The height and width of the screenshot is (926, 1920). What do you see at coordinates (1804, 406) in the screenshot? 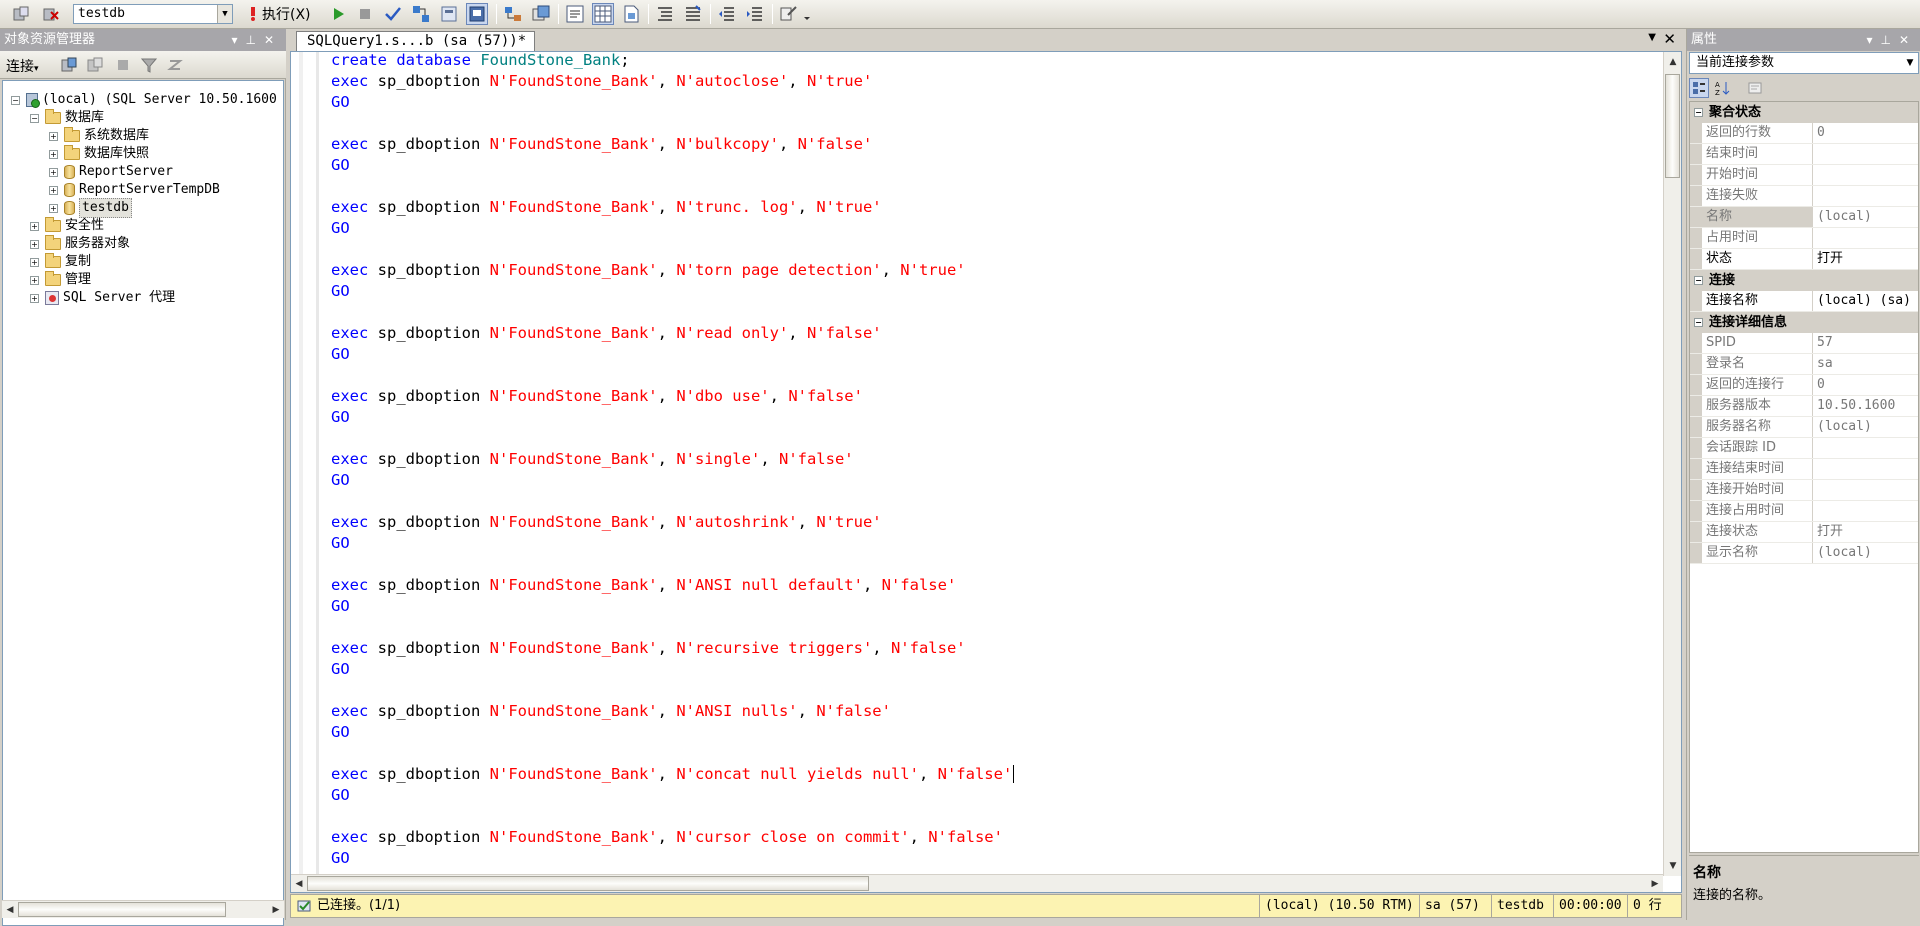
I see `property-row: 服务器版本 10.50.1600` at bounding box center [1804, 406].